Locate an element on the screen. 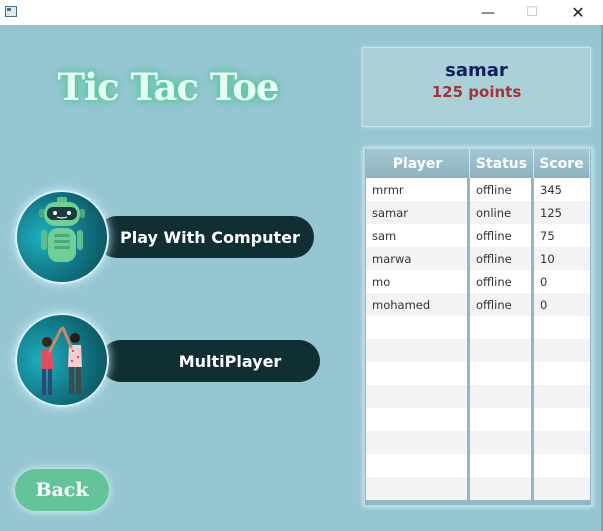  table-cell-player: mrmr is located at coordinates (418, 189).